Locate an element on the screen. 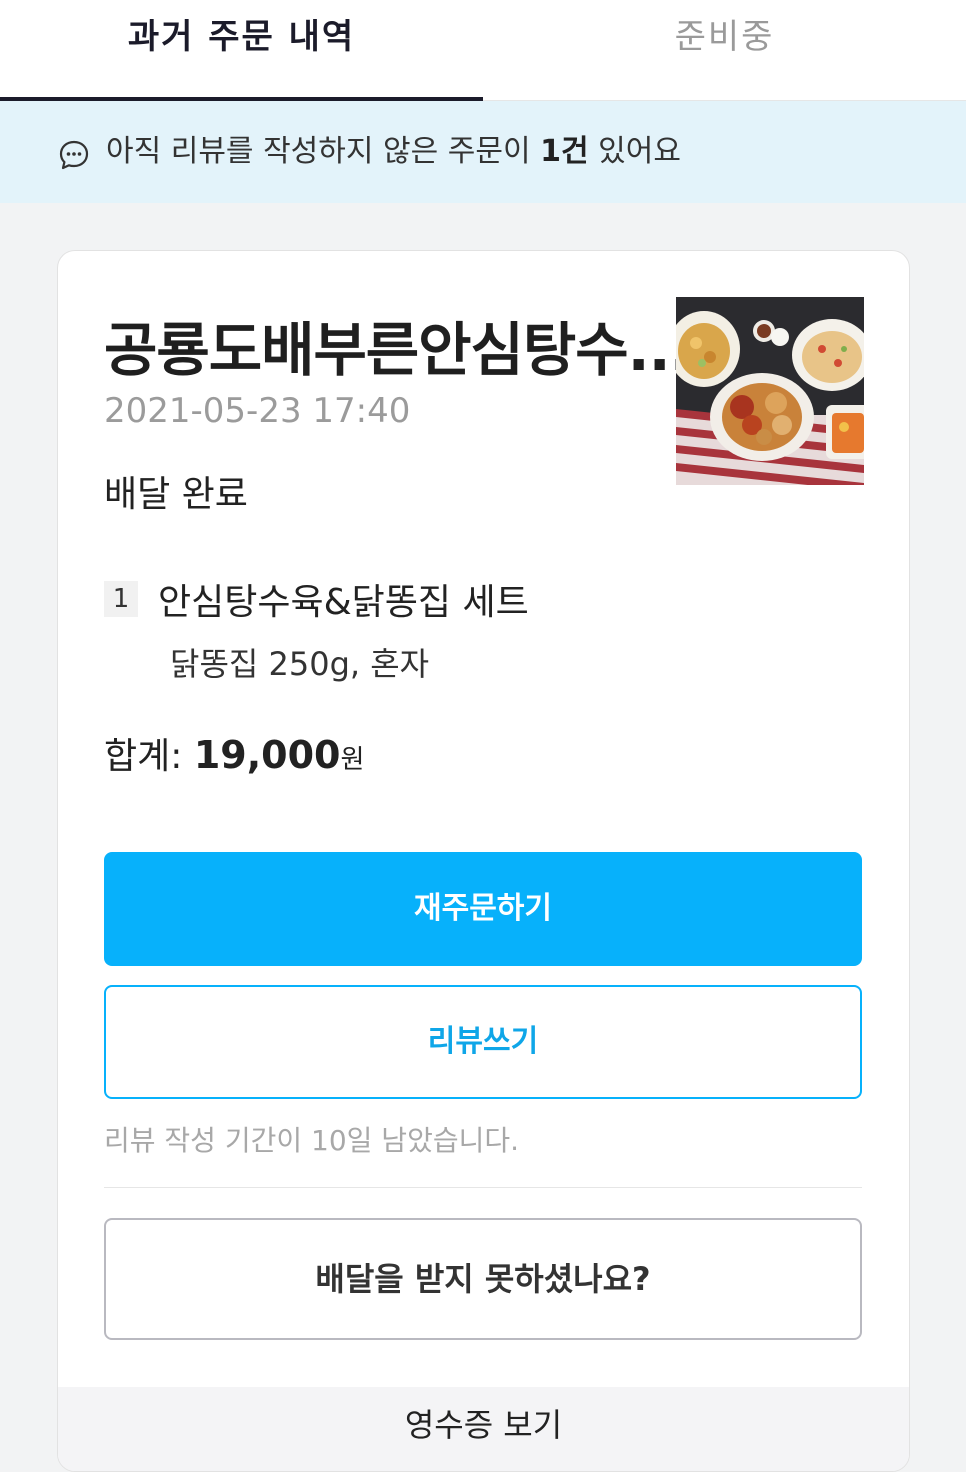 The width and height of the screenshot is (966, 1472). store-thumbnail is located at coordinates (770, 391).